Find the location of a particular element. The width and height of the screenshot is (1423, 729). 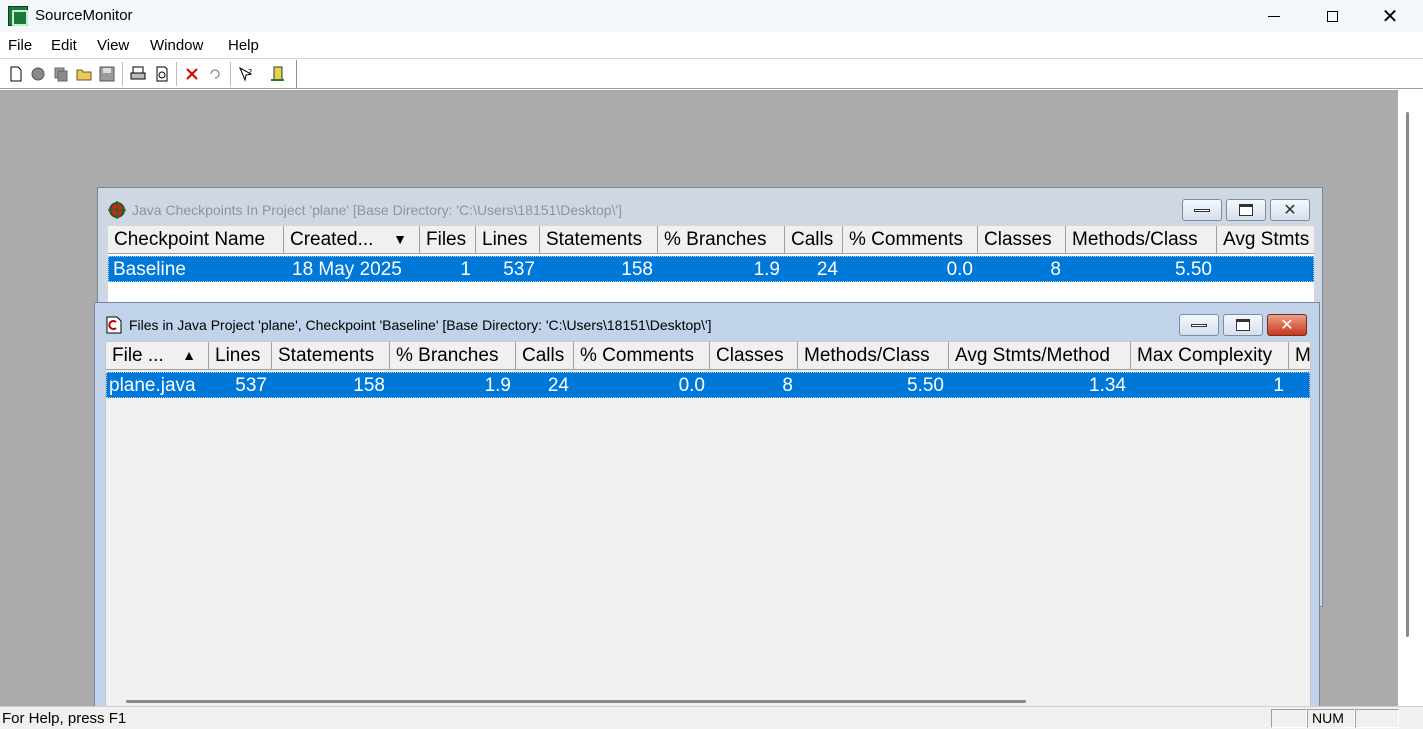

column-header-files: Files is located at coordinates (448, 240).